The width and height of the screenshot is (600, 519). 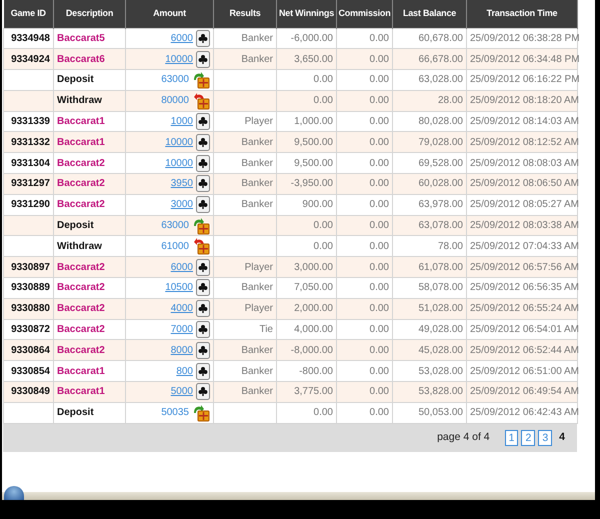 I want to click on game-id: 9331332, so click(x=30, y=142).